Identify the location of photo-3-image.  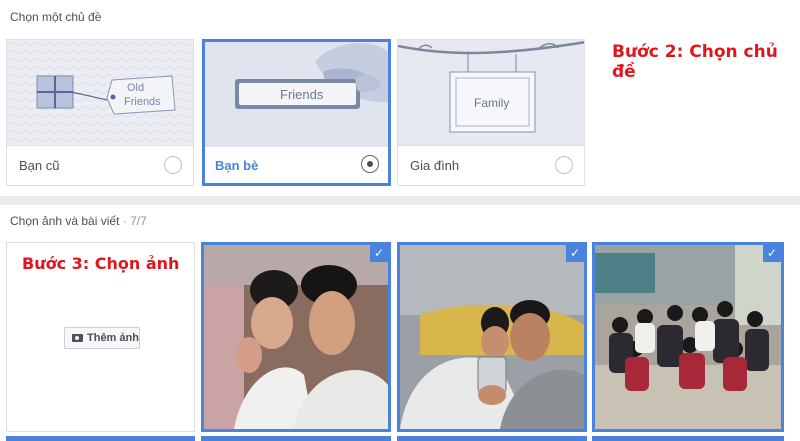
(688, 337).